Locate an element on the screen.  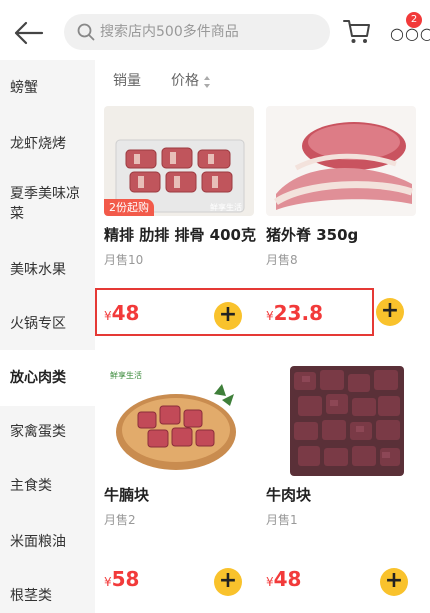
min-order-tag: 2份起购 is located at coordinates (129, 207).